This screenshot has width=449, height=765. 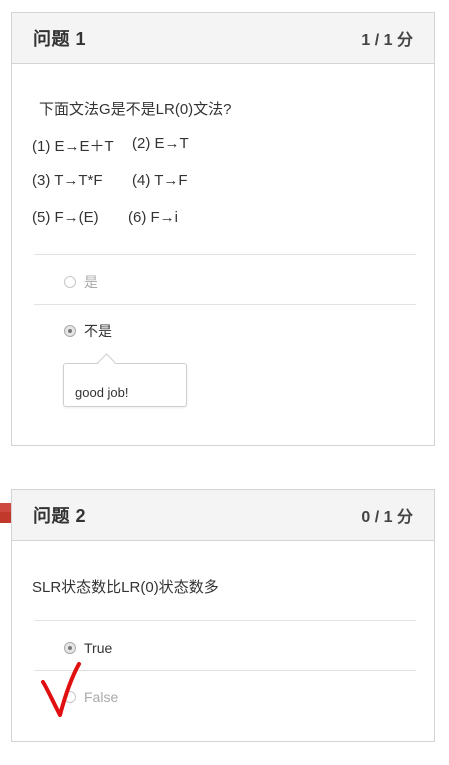 I want to click on option-true: True, so click(x=88, y=648).